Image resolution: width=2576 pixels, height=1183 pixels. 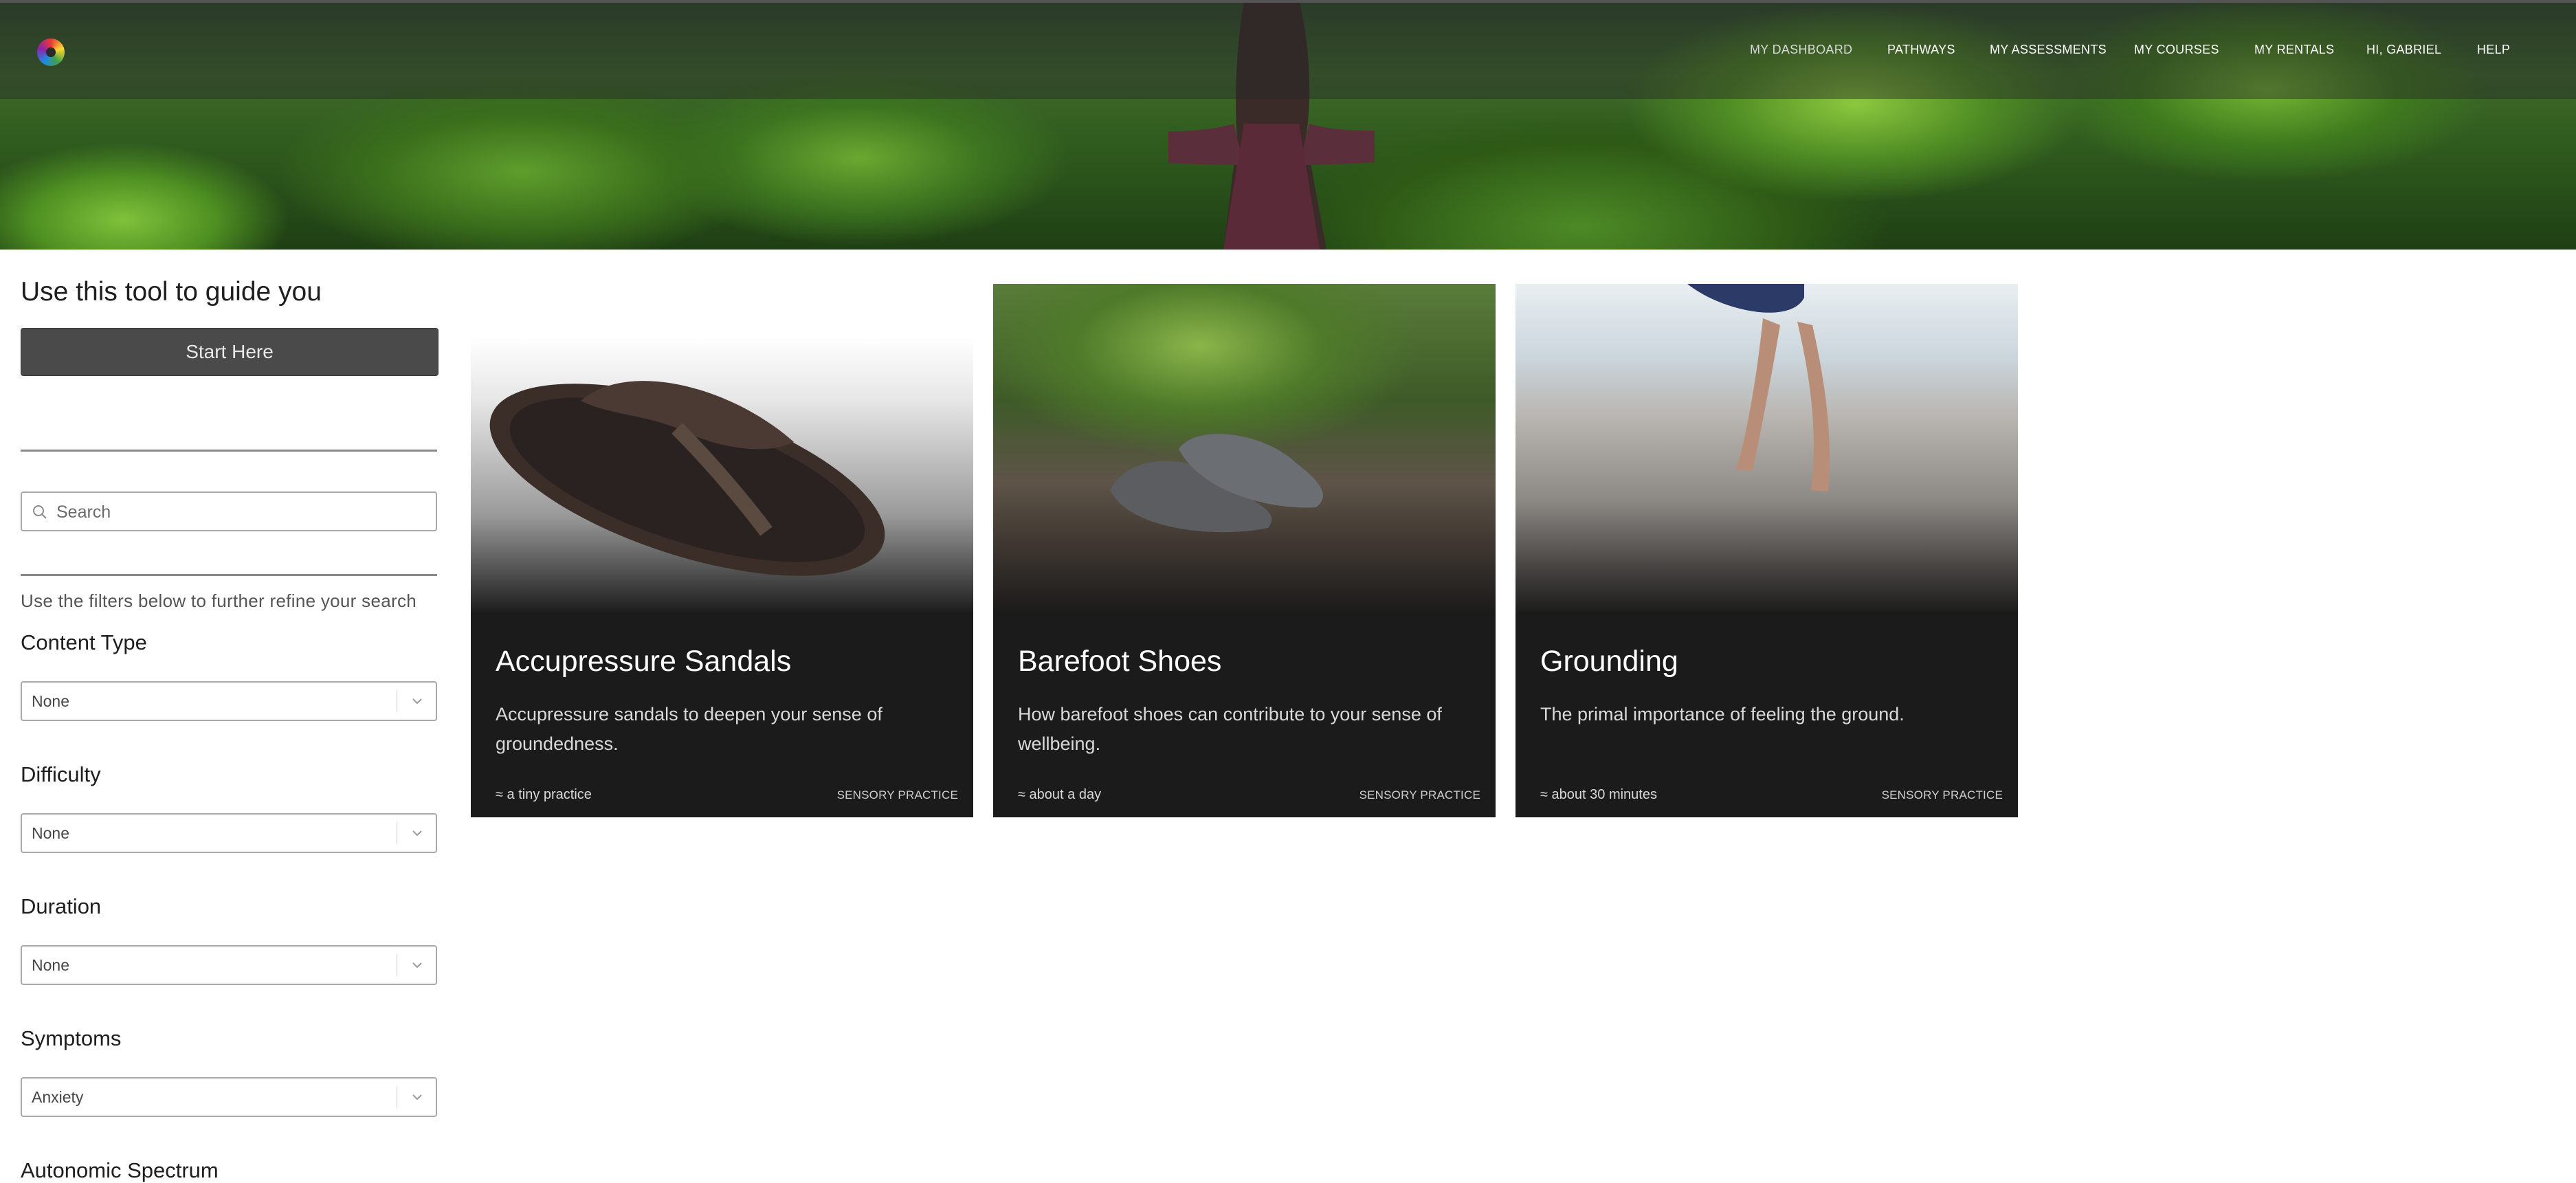 I want to click on nav-user-greeting: HI, GABRIEL, so click(x=2403, y=50).